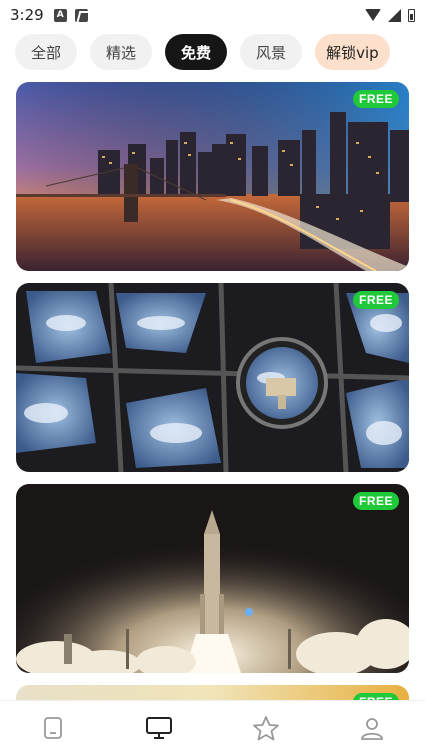 The image size is (425, 755). What do you see at coordinates (81, 15) in the screenshot?
I see `notification-app-icon` at bounding box center [81, 15].